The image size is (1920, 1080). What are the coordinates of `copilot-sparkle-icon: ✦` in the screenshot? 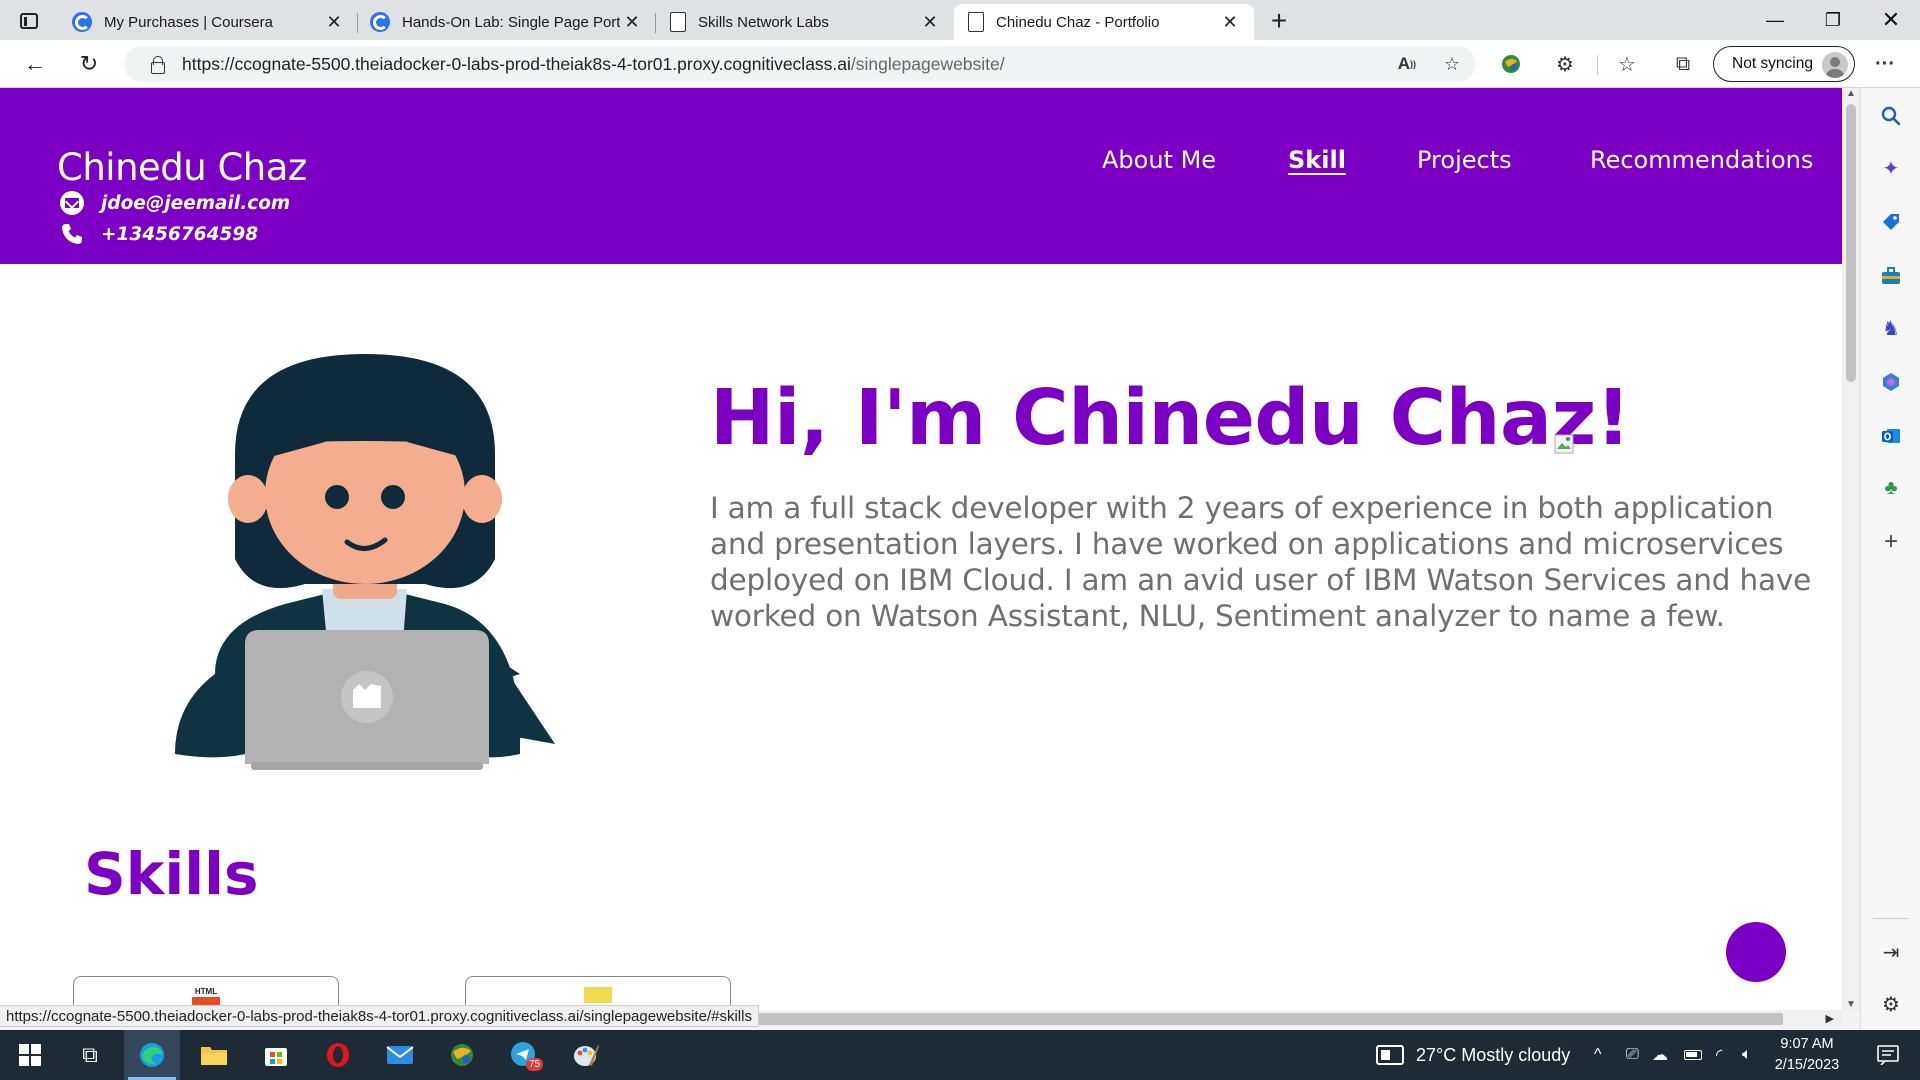 It's located at (1891, 168).